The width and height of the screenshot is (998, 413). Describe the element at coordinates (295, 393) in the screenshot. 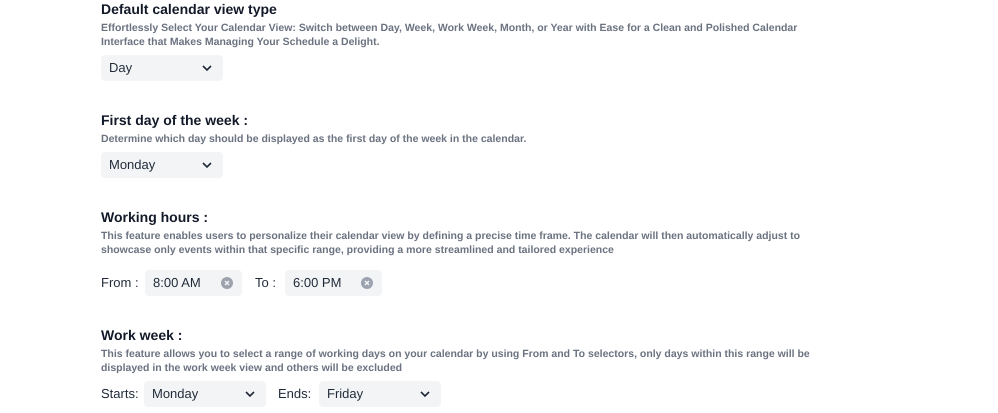

I see `field-label: Ends:` at that location.